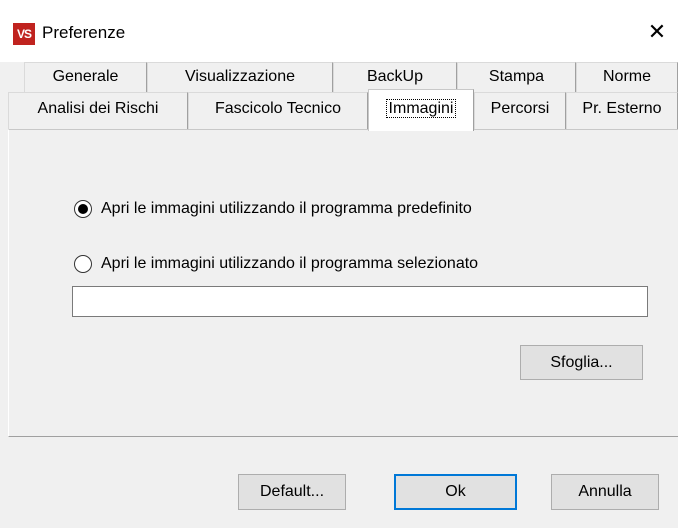 Image resolution: width=678 pixels, height=528 pixels. What do you see at coordinates (24, 34) in the screenshot?
I see `app-logo-icon: VS` at bounding box center [24, 34].